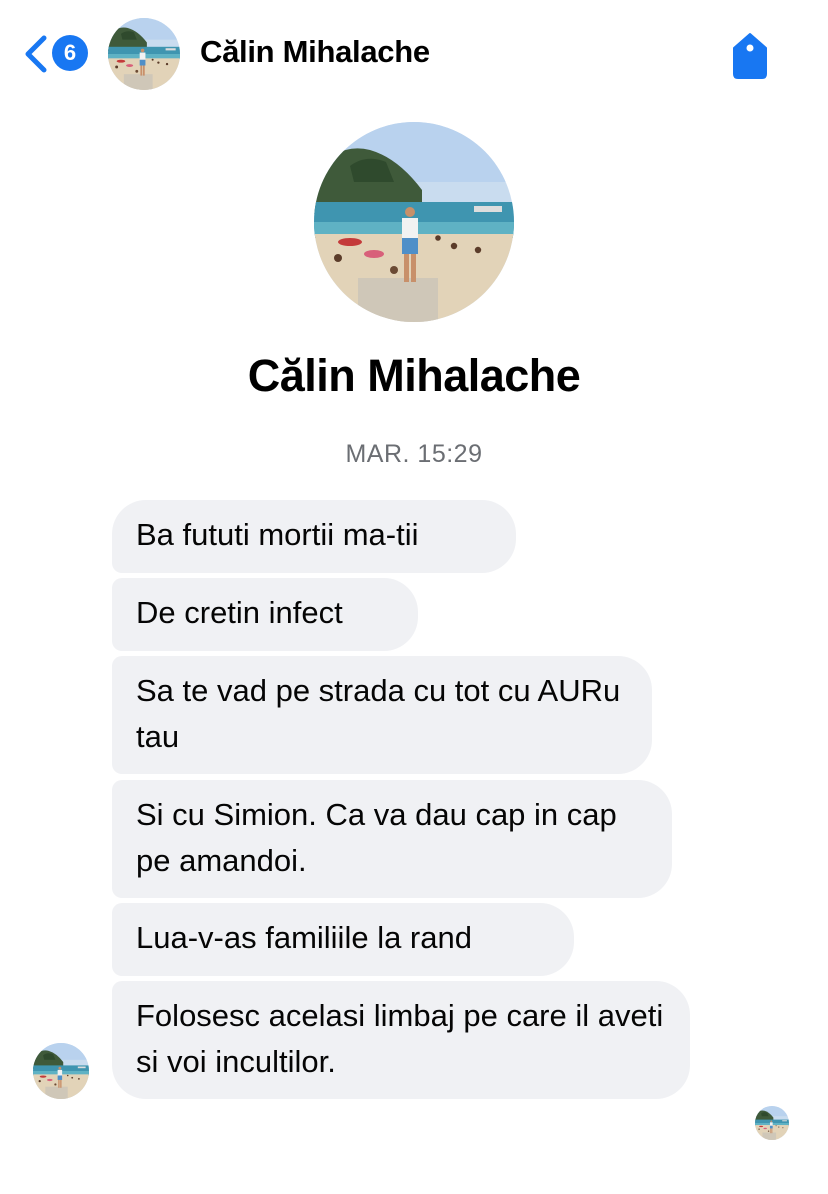 Image resolution: width=828 pixels, height=1194 pixels. I want to click on seen-indicator-avatar, so click(772, 1123).